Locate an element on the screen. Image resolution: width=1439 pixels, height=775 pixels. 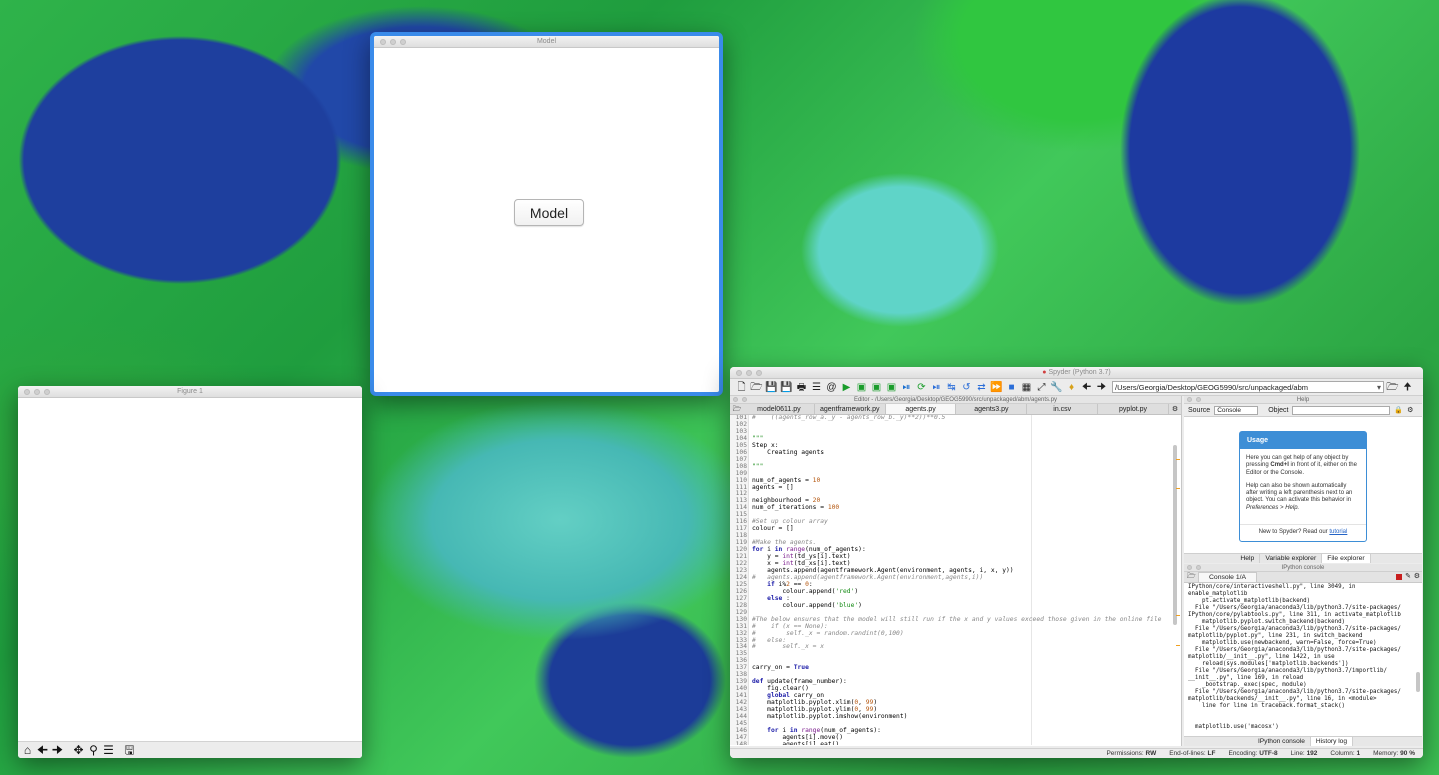
tab-pyplot: pyplot.py is located at coordinates (1133, 409).